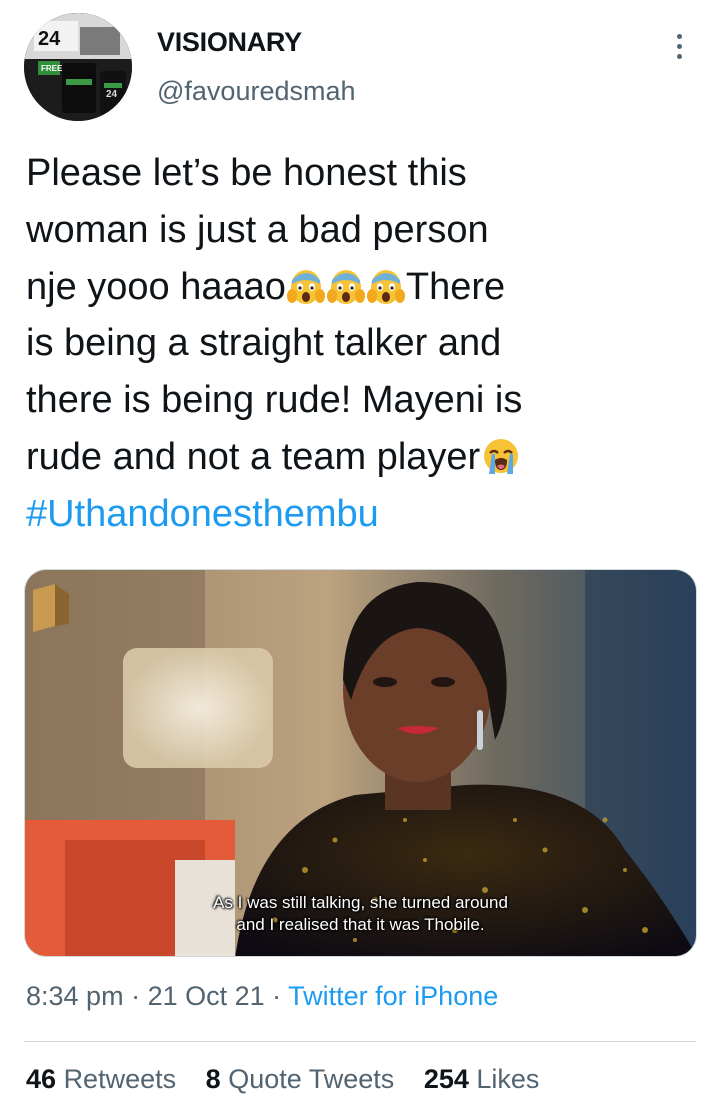 Image resolution: width=720 pixels, height=1095 pixels. Describe the element at coordinates (346, 457) in the screenshot. I see `tweet-line: rude and not a team player` at that location.